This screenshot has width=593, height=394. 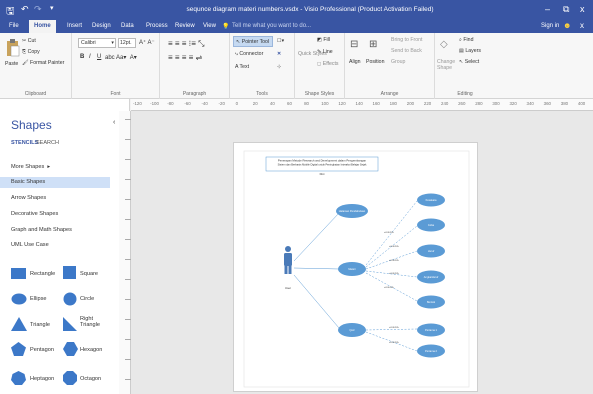 What do you see at coordinates (566, 9) in the screenshot?
I see `restore-button: ⧉` at bounding box center [566, 9].